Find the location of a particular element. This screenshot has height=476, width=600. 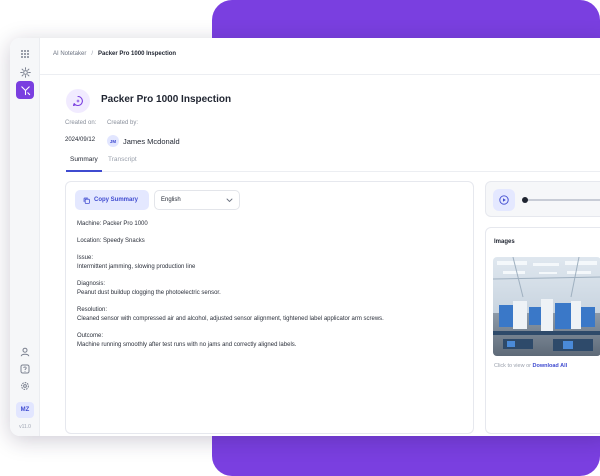

images-caption-text: Click to view or is located at coordinates (512, 366).